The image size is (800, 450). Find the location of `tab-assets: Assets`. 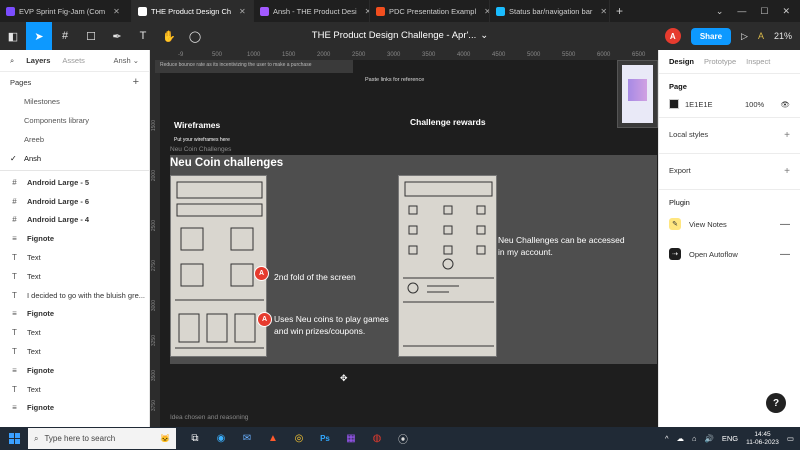

tab-assets: Assets is located at coordinates (73, 60).